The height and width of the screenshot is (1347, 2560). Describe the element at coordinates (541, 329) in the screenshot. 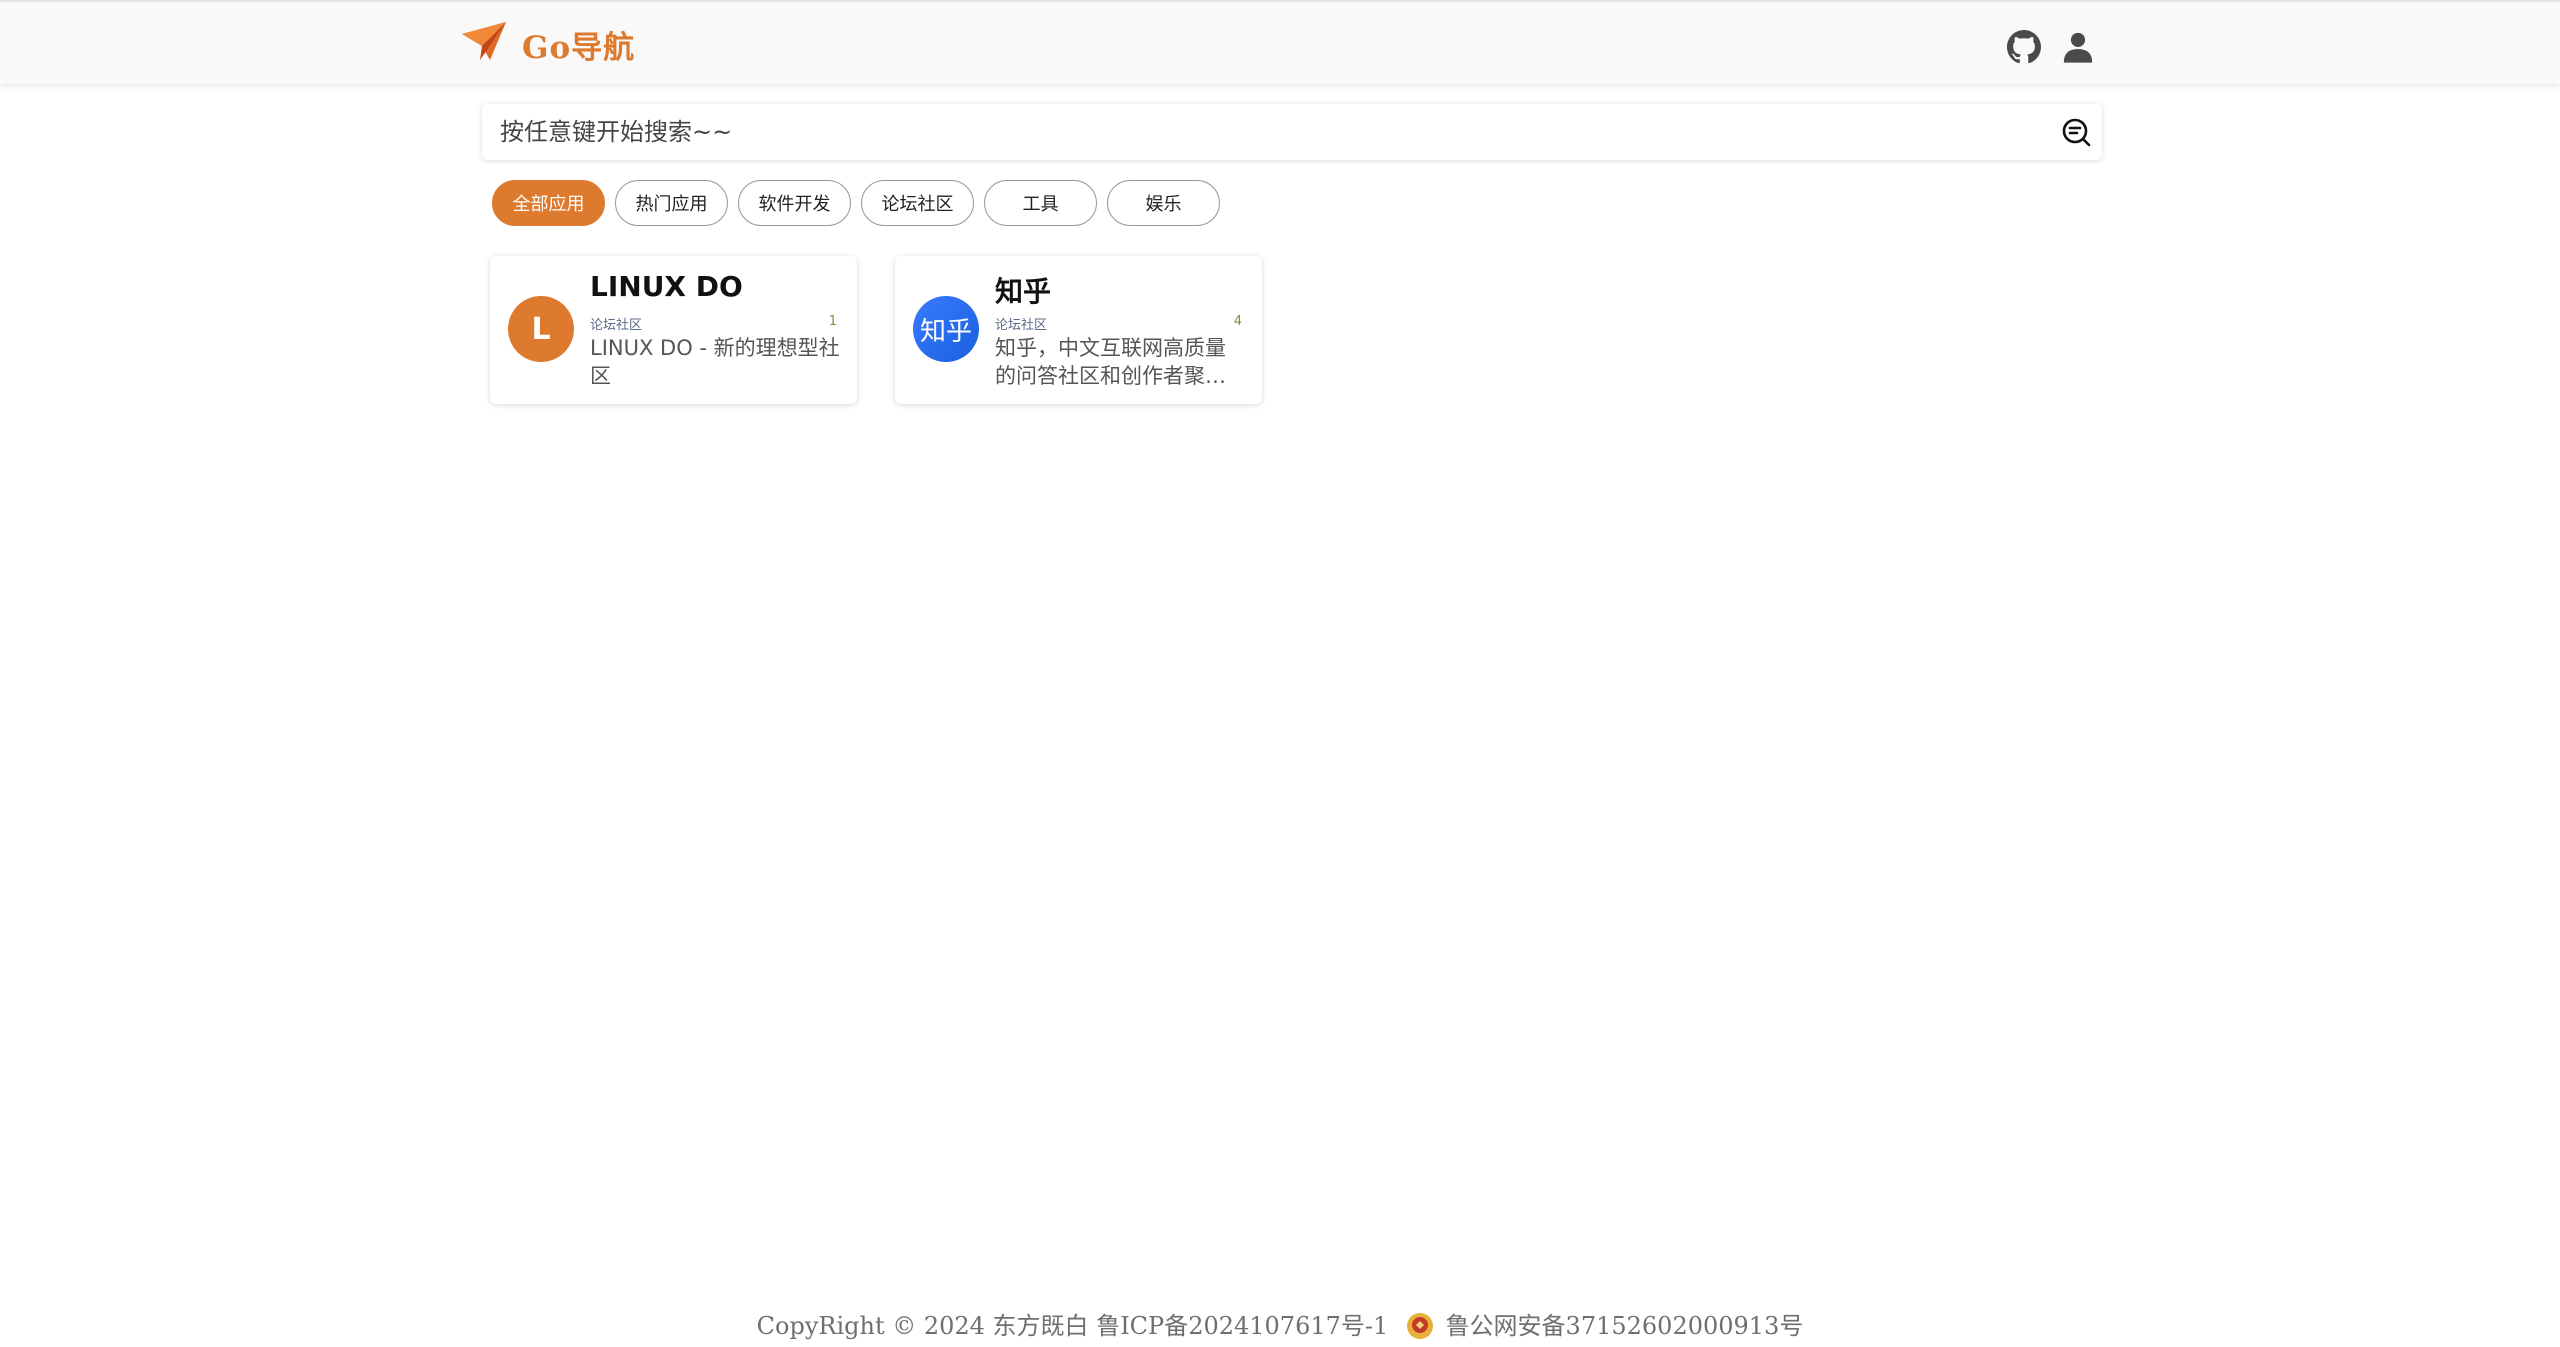

I see `avatar: L` at that location.